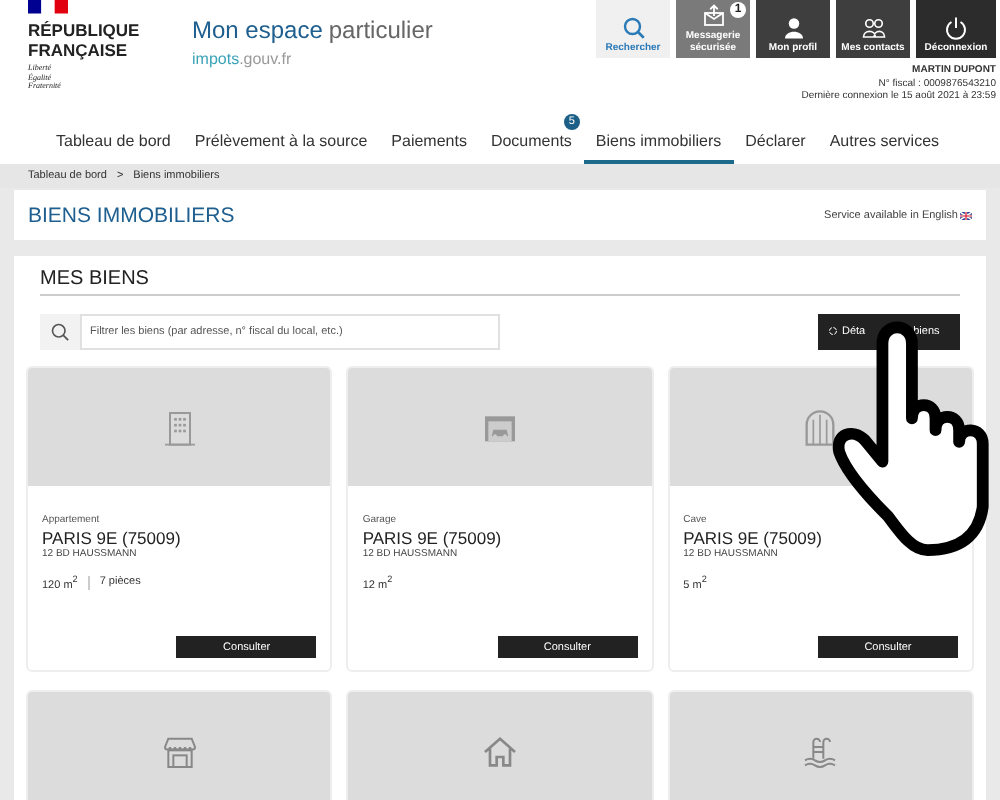  Describe the element at coordinates (265, 59) in the screenshot. I see `site-name: .gouv.fr` at that location.